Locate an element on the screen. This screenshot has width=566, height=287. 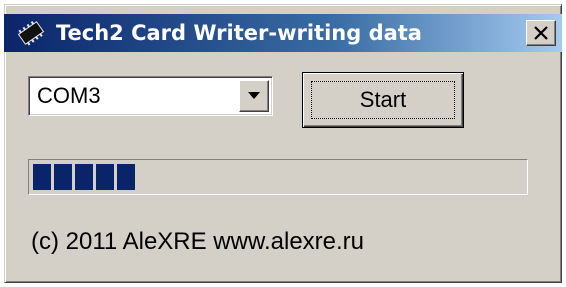
close-button is located at coordinates (541, 33).